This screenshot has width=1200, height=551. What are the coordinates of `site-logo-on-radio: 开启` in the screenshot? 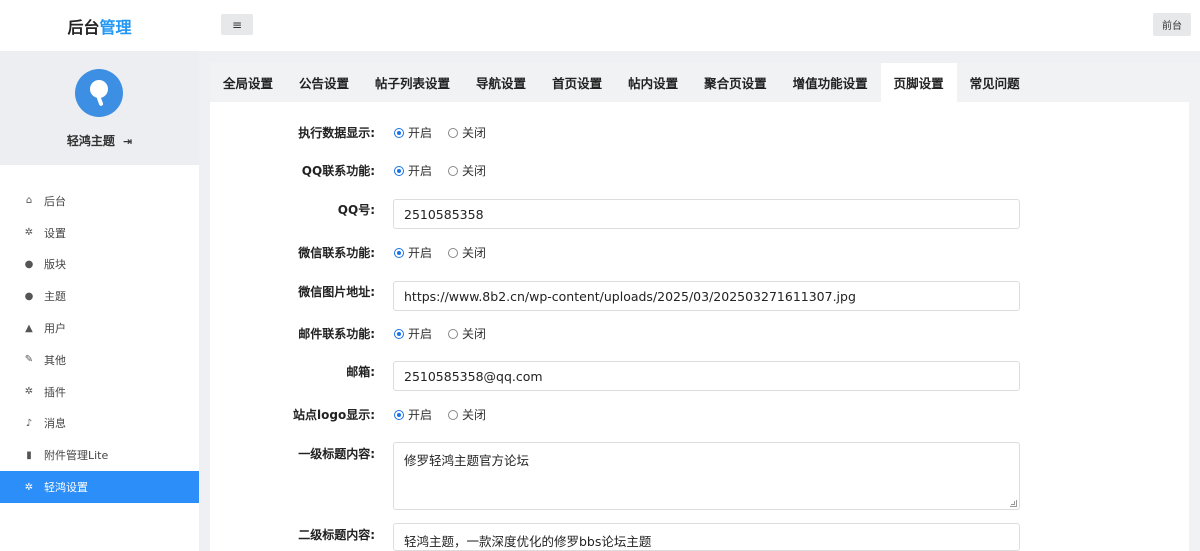 It's located at (413, 414).